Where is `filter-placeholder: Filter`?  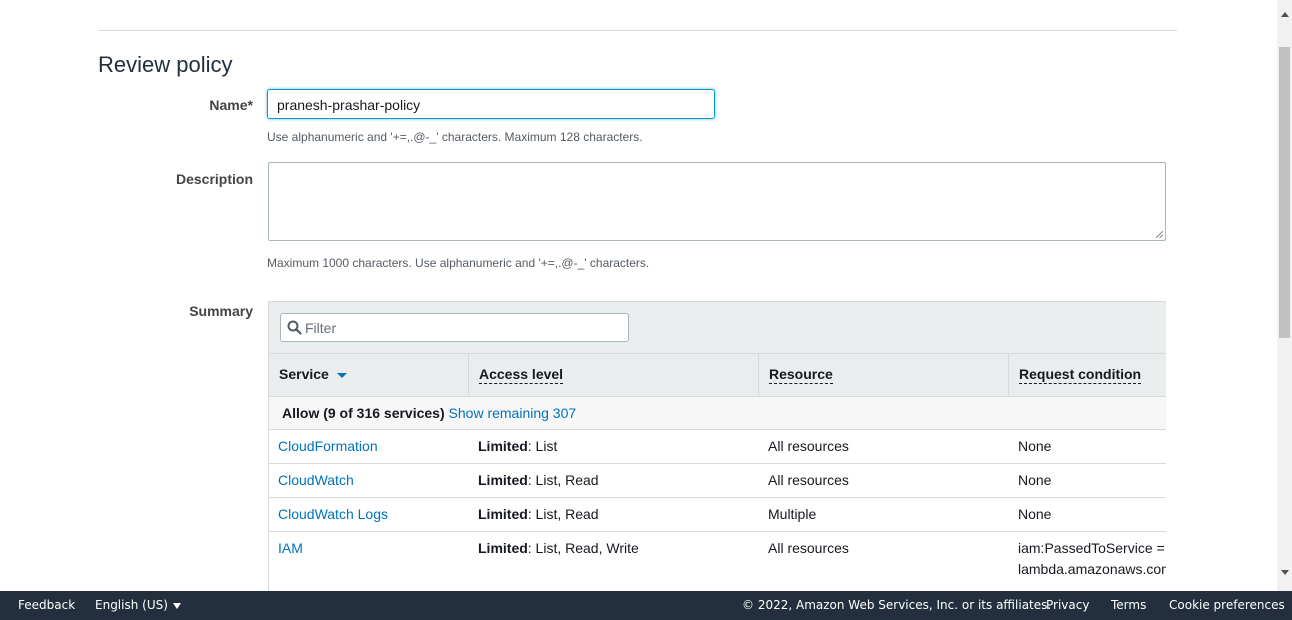
filter-placeholder: Filter is located at coordinates (321, 328).